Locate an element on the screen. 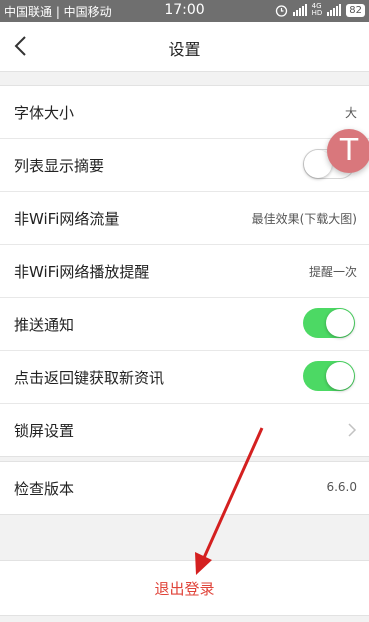 This screenshot has width=369, height=622. status-bar: 中国联通 | 中国移动 17:00 4G HD 82 is located at coordinates (184, 11).